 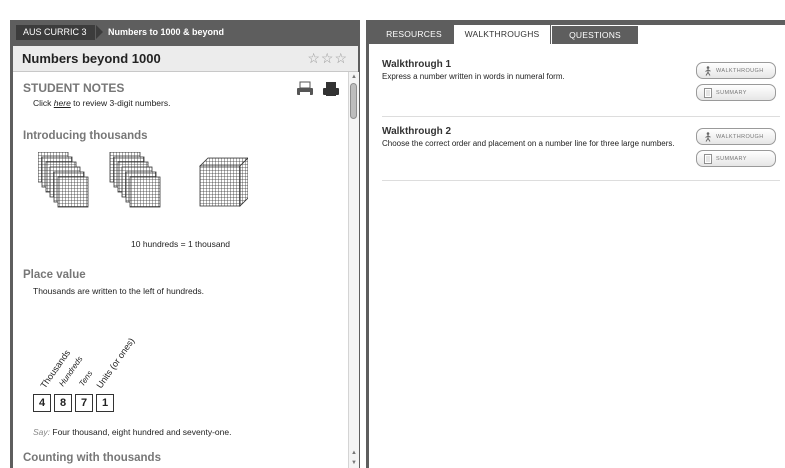 I want to click on tab-questions: QUESTIONS, so click(x=595, y=34).